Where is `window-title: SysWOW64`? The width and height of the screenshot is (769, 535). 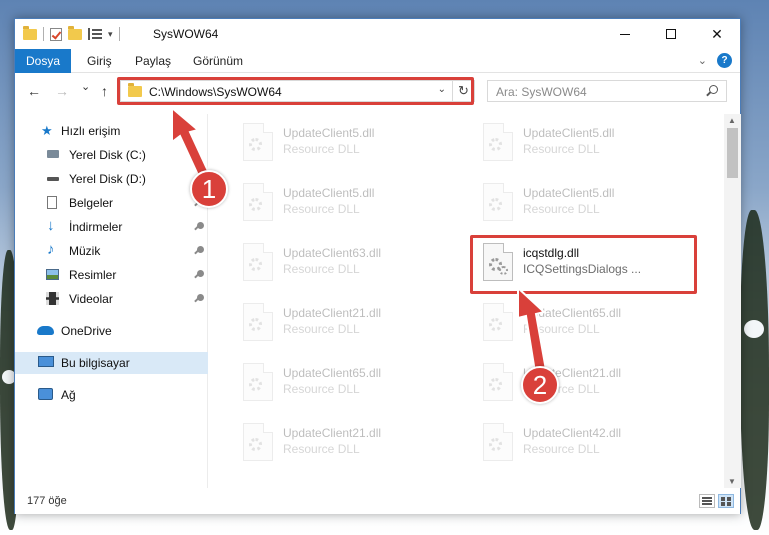
window-title: SysWOW64 is located at coordinates (186, 34).